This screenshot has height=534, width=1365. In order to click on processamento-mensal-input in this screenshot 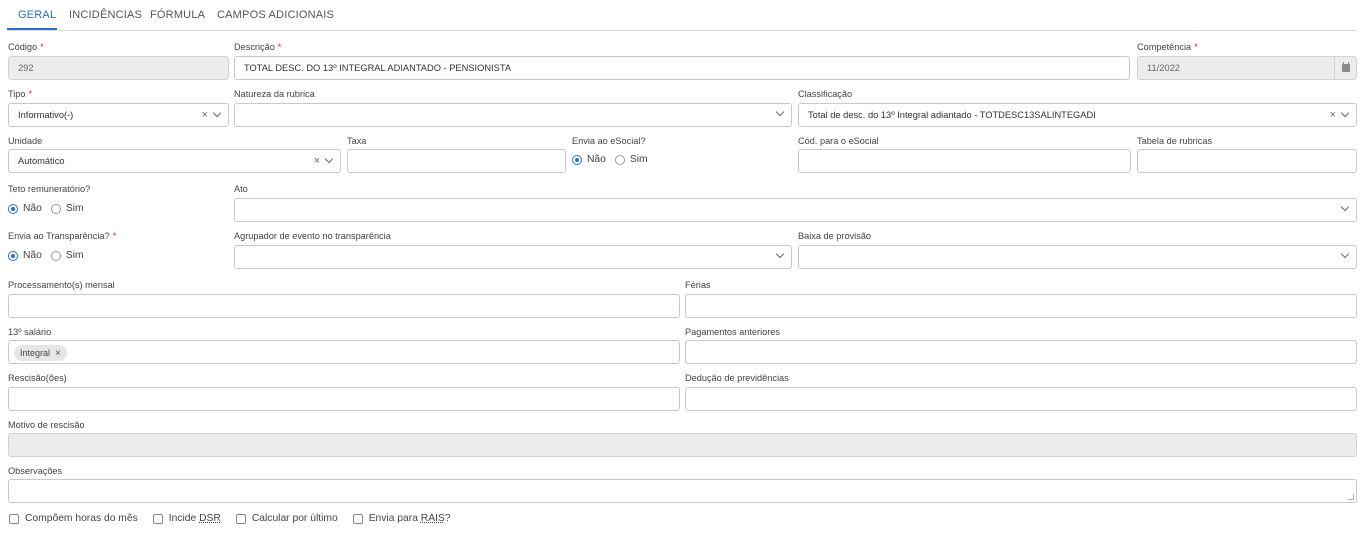, I will do `click(344, 306)`.